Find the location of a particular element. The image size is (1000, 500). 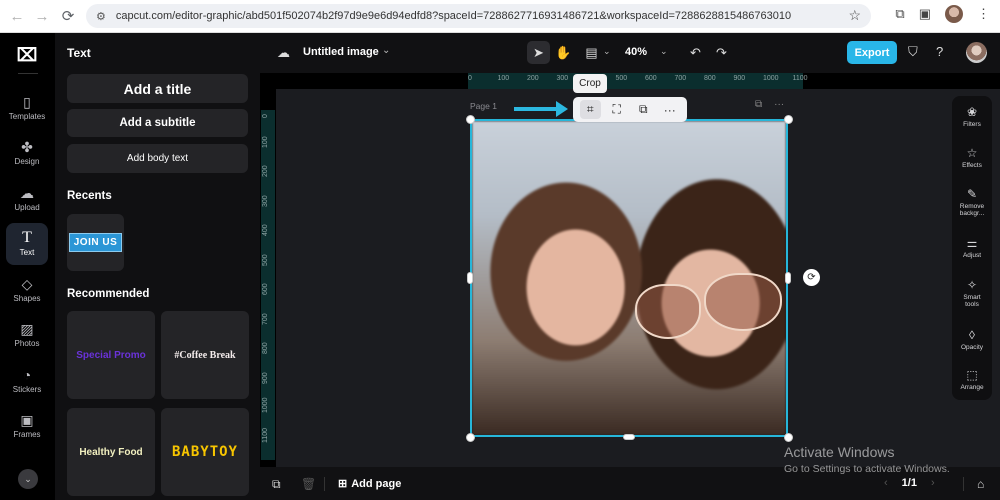

rail-item-templates: ▯ Templates is located at coordinates (27, 108).